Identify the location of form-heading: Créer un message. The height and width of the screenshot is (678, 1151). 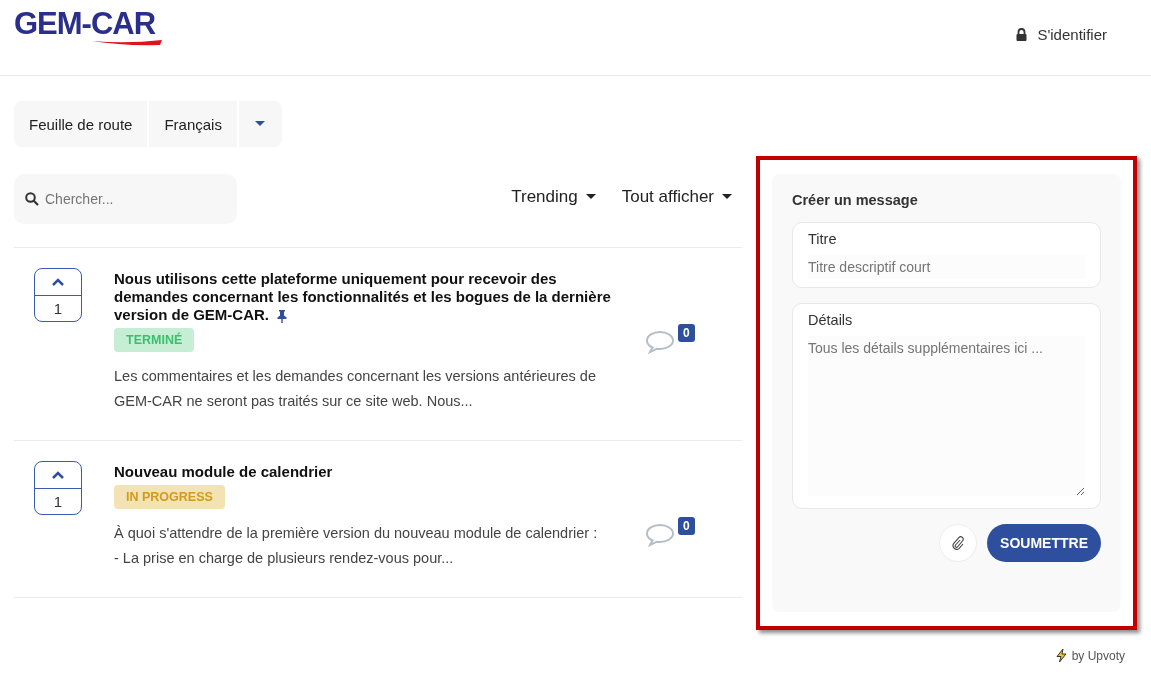
(855, 200).